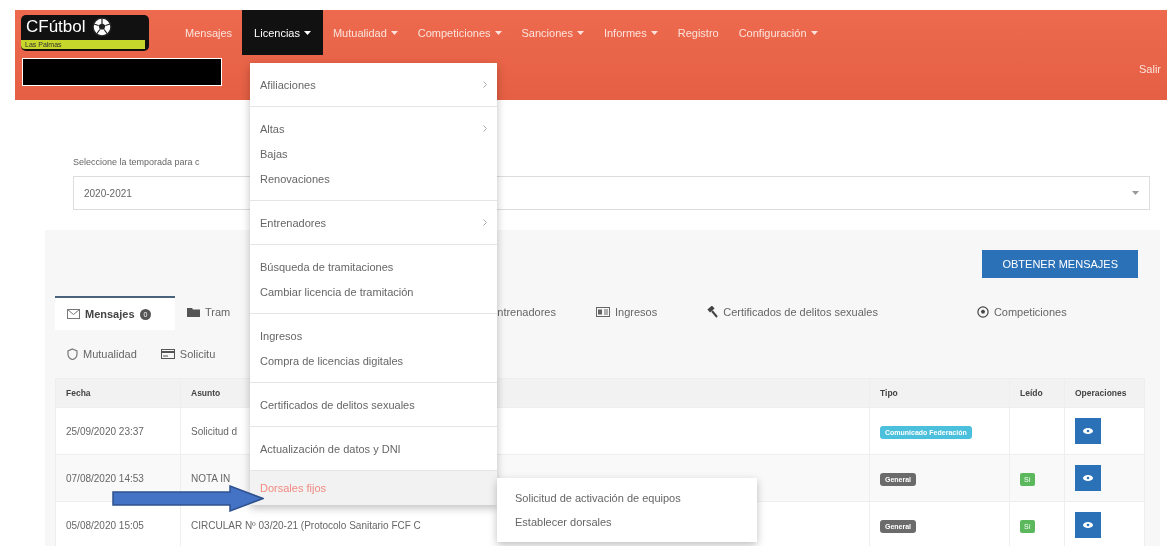 The image size is (1167, 546). Describe the element at coordinates (188, 354) in the screenshot. I see `tab: Solicitu` at that location.